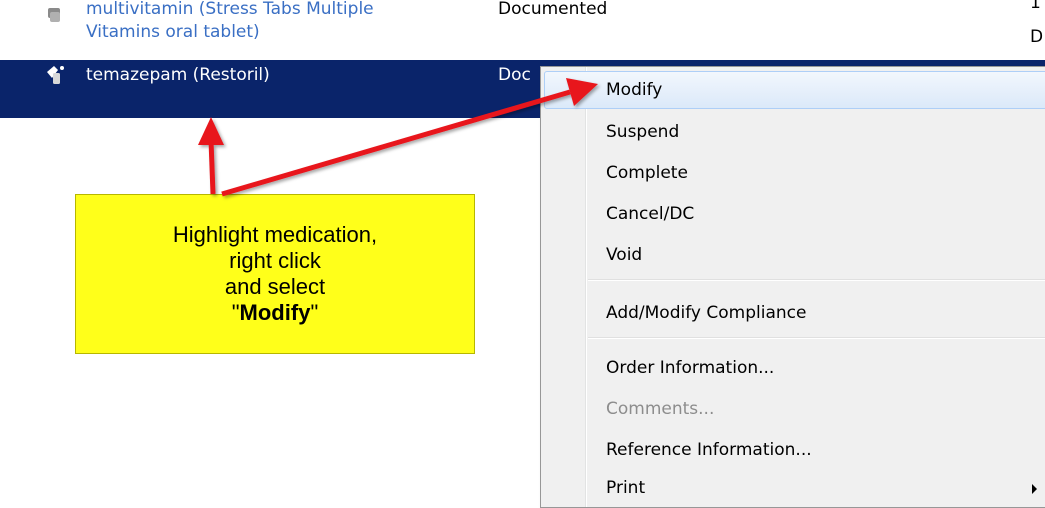 This screenshot has height=508, width=1045. What do you see at coordinates (793, 132) in the screenshot?
I see `menu-item-suspend: Suspend` at bounding box center [793, 132].